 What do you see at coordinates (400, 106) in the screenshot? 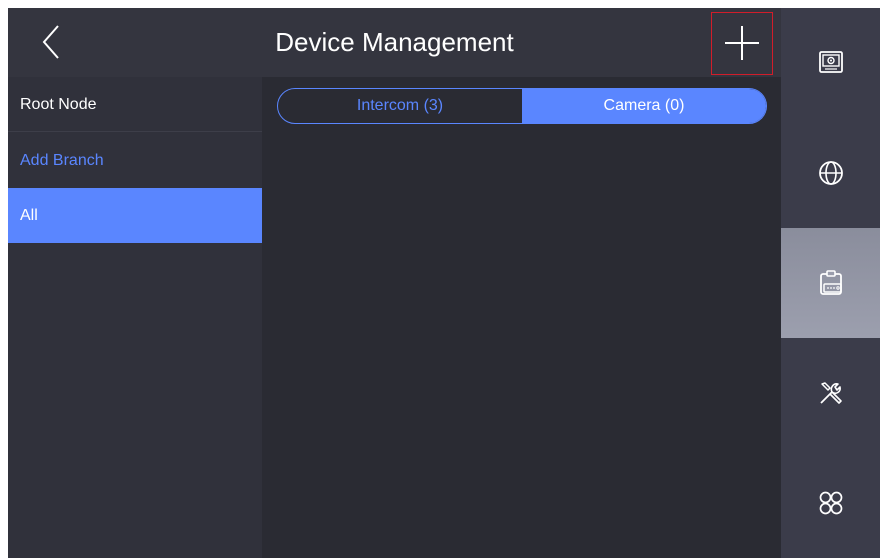
I see `tab-intercom: Intercom (3)` at bounding box center [400, 106].